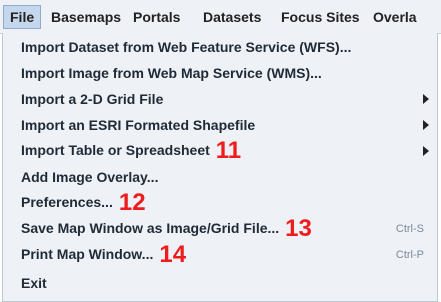 The image size is (441, 302). I want to click on menu-focus-sites: Focus Sites, so click(320, 17).